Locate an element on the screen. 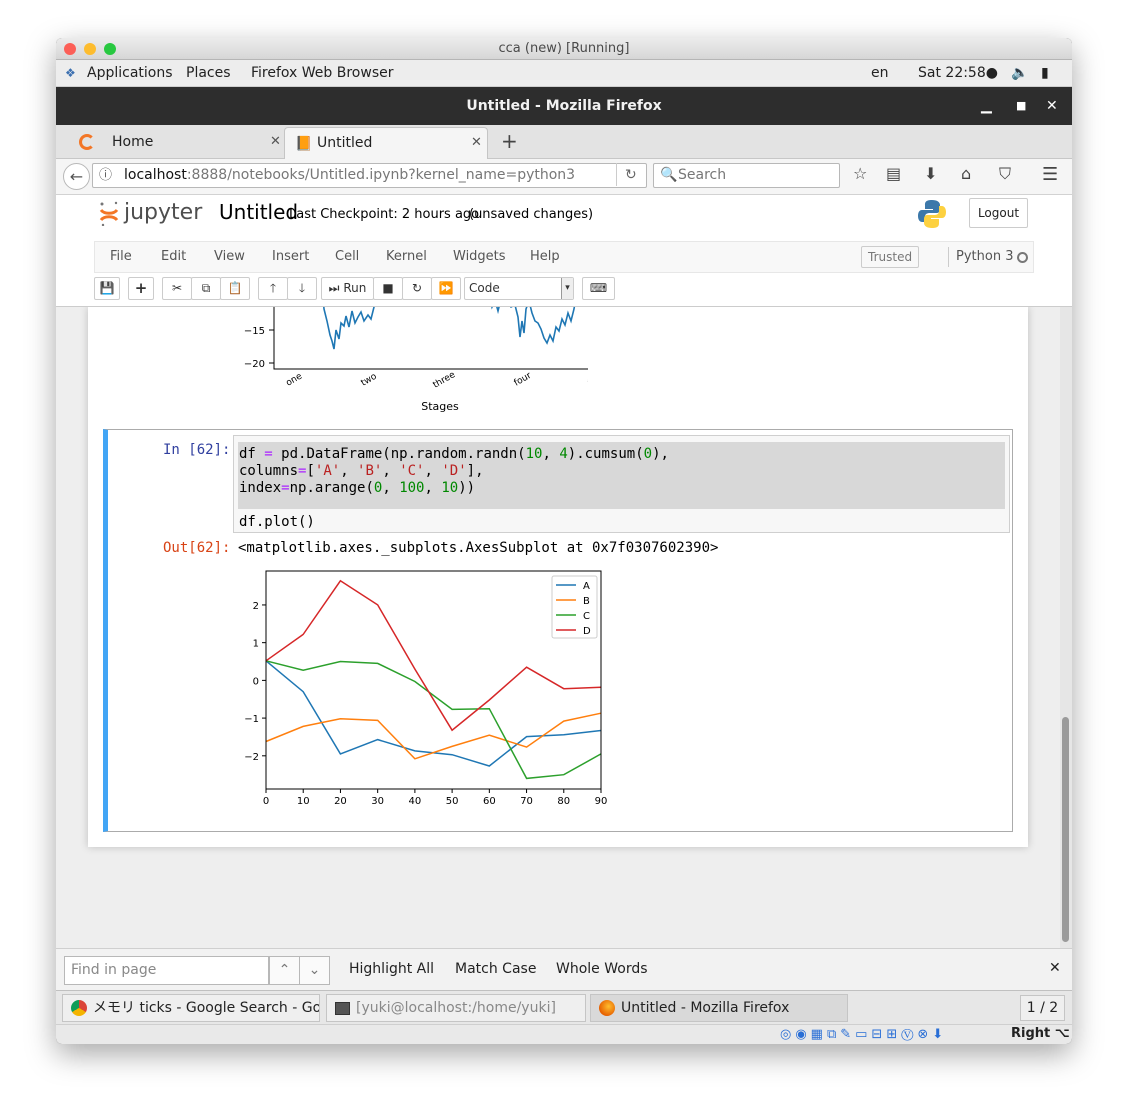 This screenshot has height=1119, width=1128. task-terminal: [yuki@localhost:/home/yuki] is located at coordinates (456, 1008).